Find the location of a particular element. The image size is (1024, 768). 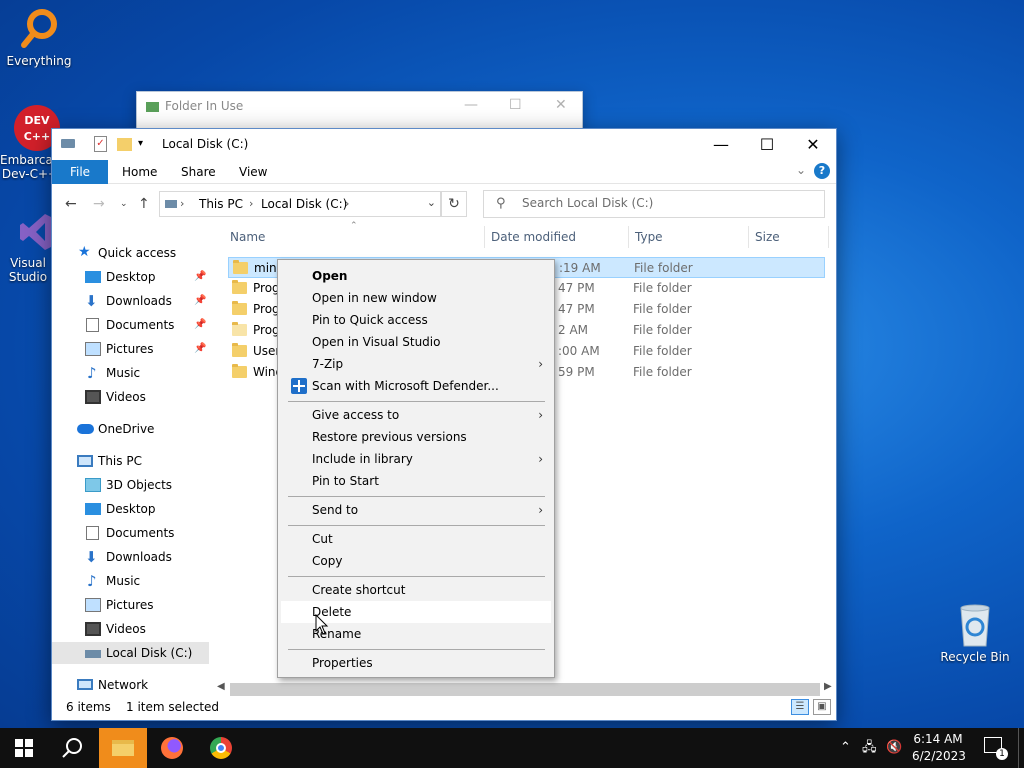

nav-pc-documents: Documents is located at coordinates (135, 533).